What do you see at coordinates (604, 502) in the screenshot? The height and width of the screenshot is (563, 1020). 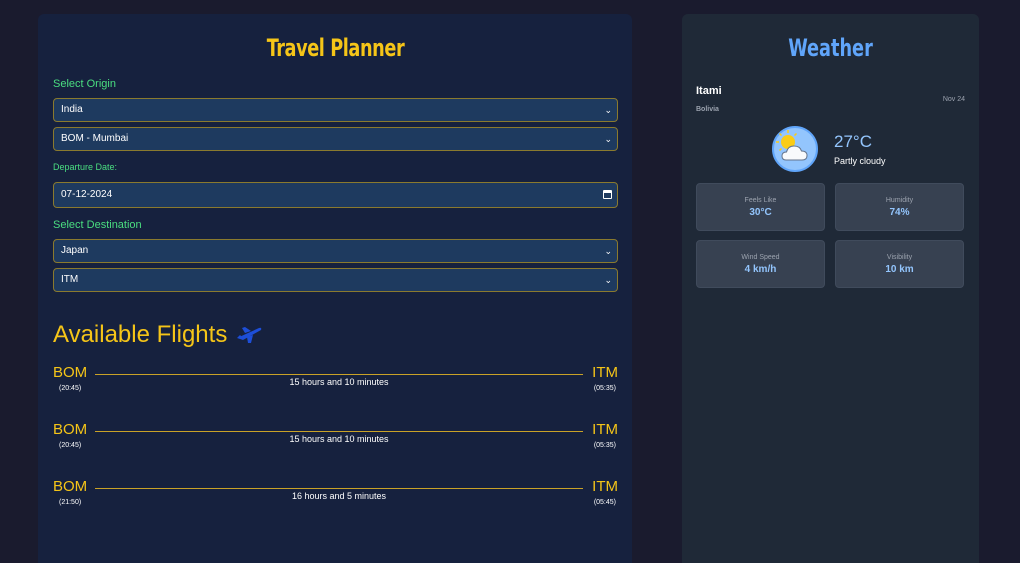 I see `flight-arrival-time: (05:45)` at bounding box center [604, 502].